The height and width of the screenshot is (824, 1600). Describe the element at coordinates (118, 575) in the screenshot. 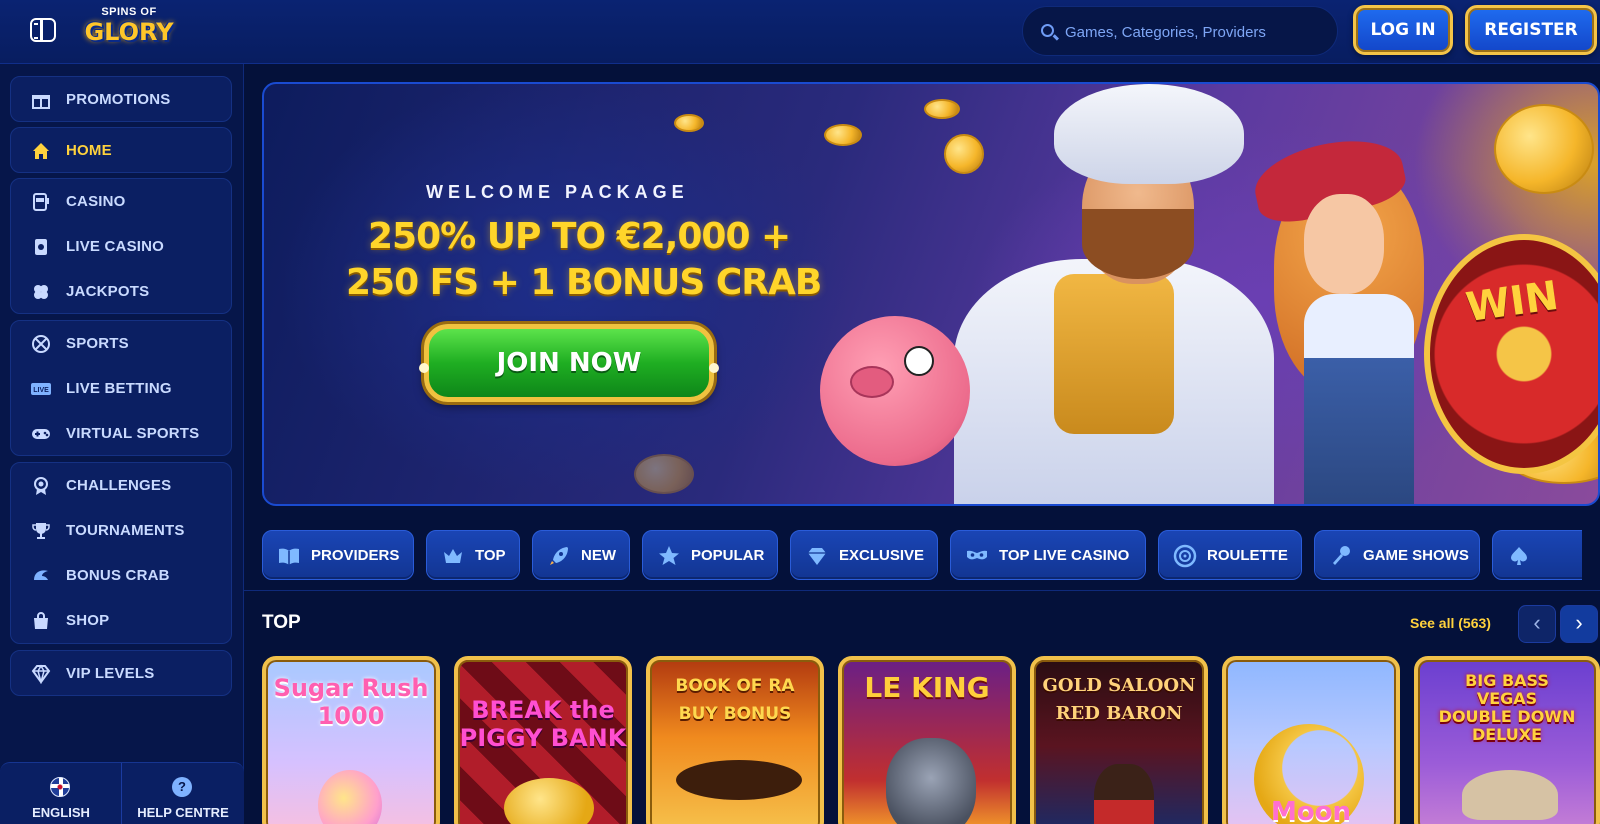

I see `sidebar-item-label: BONUS CRAB` at that location.